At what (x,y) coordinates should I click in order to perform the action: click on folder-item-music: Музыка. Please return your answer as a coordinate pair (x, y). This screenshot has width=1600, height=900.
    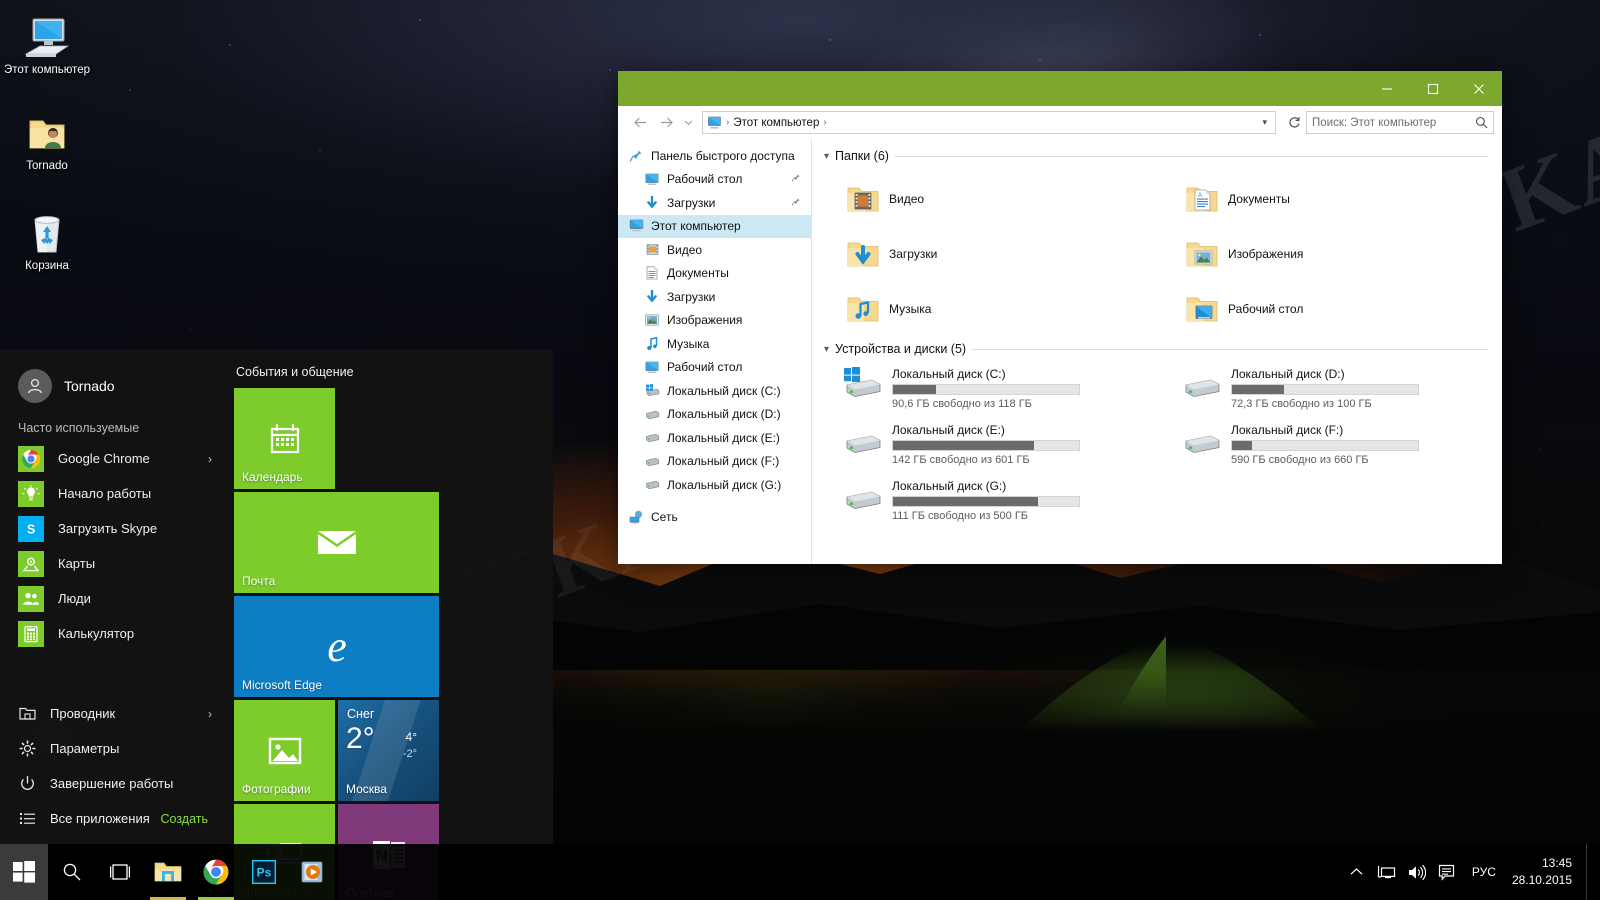
    Looking at the image, I should click on (993, 308).